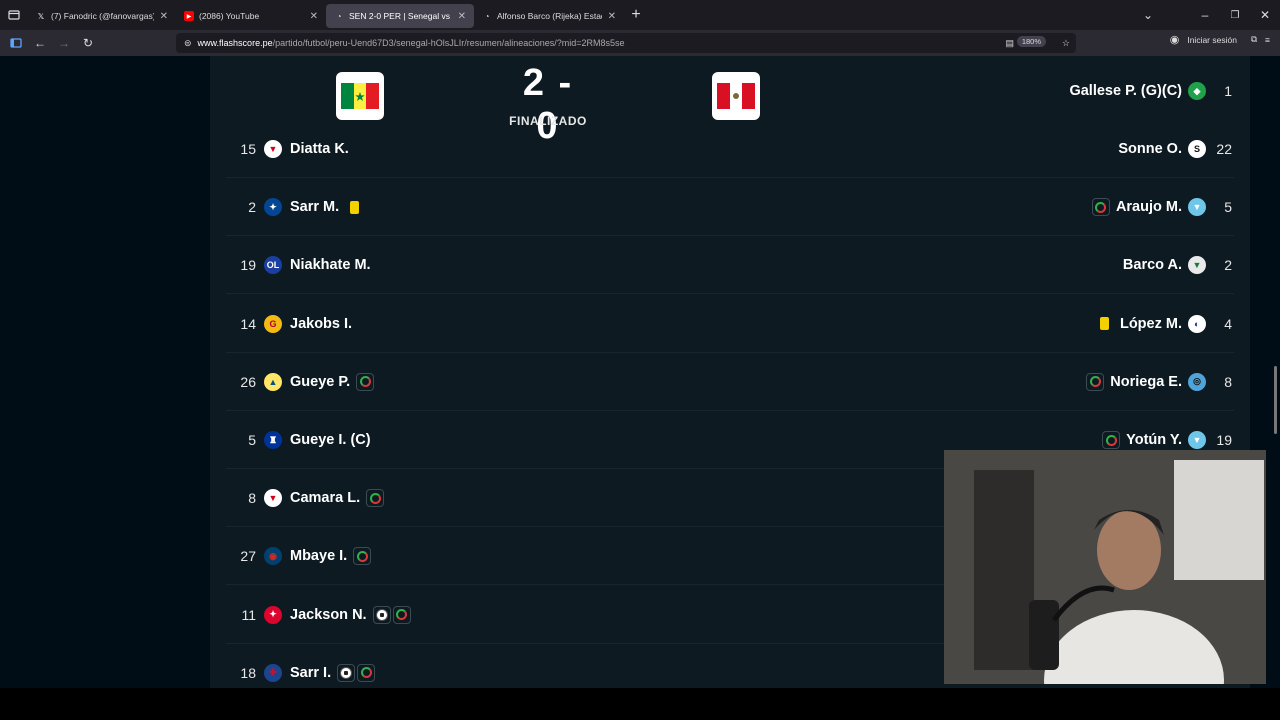 The image size is (1280, 720). Describe the element at coordinates (1031, 41) in the screenshot. I see `zoom-level-badge: 180%` at that location.